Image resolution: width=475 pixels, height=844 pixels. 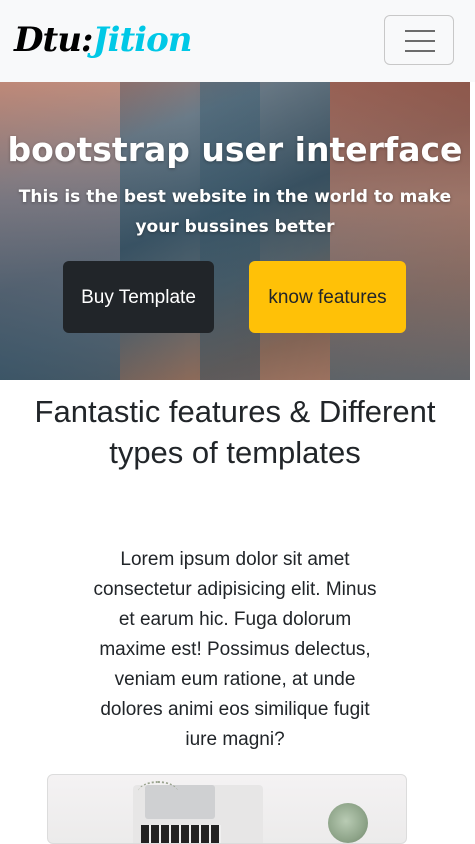 What do you see at coordinates (419, 40) in the screenshot?
I see `navbar-toggler-button` at bounding box center [419, 40].